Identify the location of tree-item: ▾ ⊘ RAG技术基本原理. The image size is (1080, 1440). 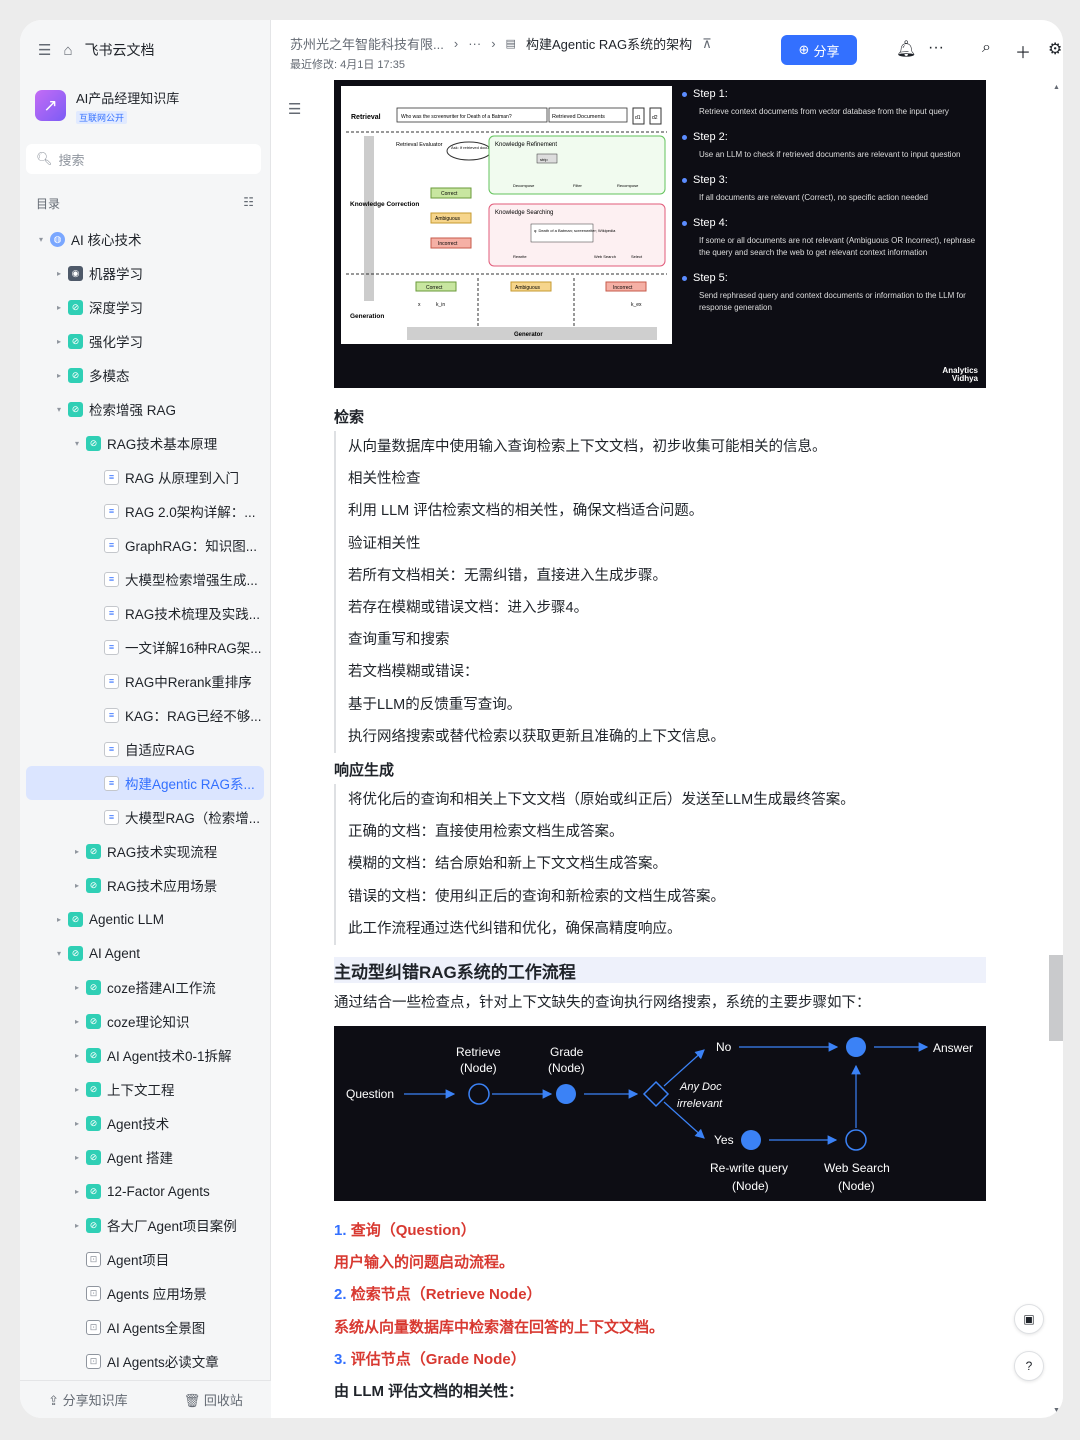
(145, 443).